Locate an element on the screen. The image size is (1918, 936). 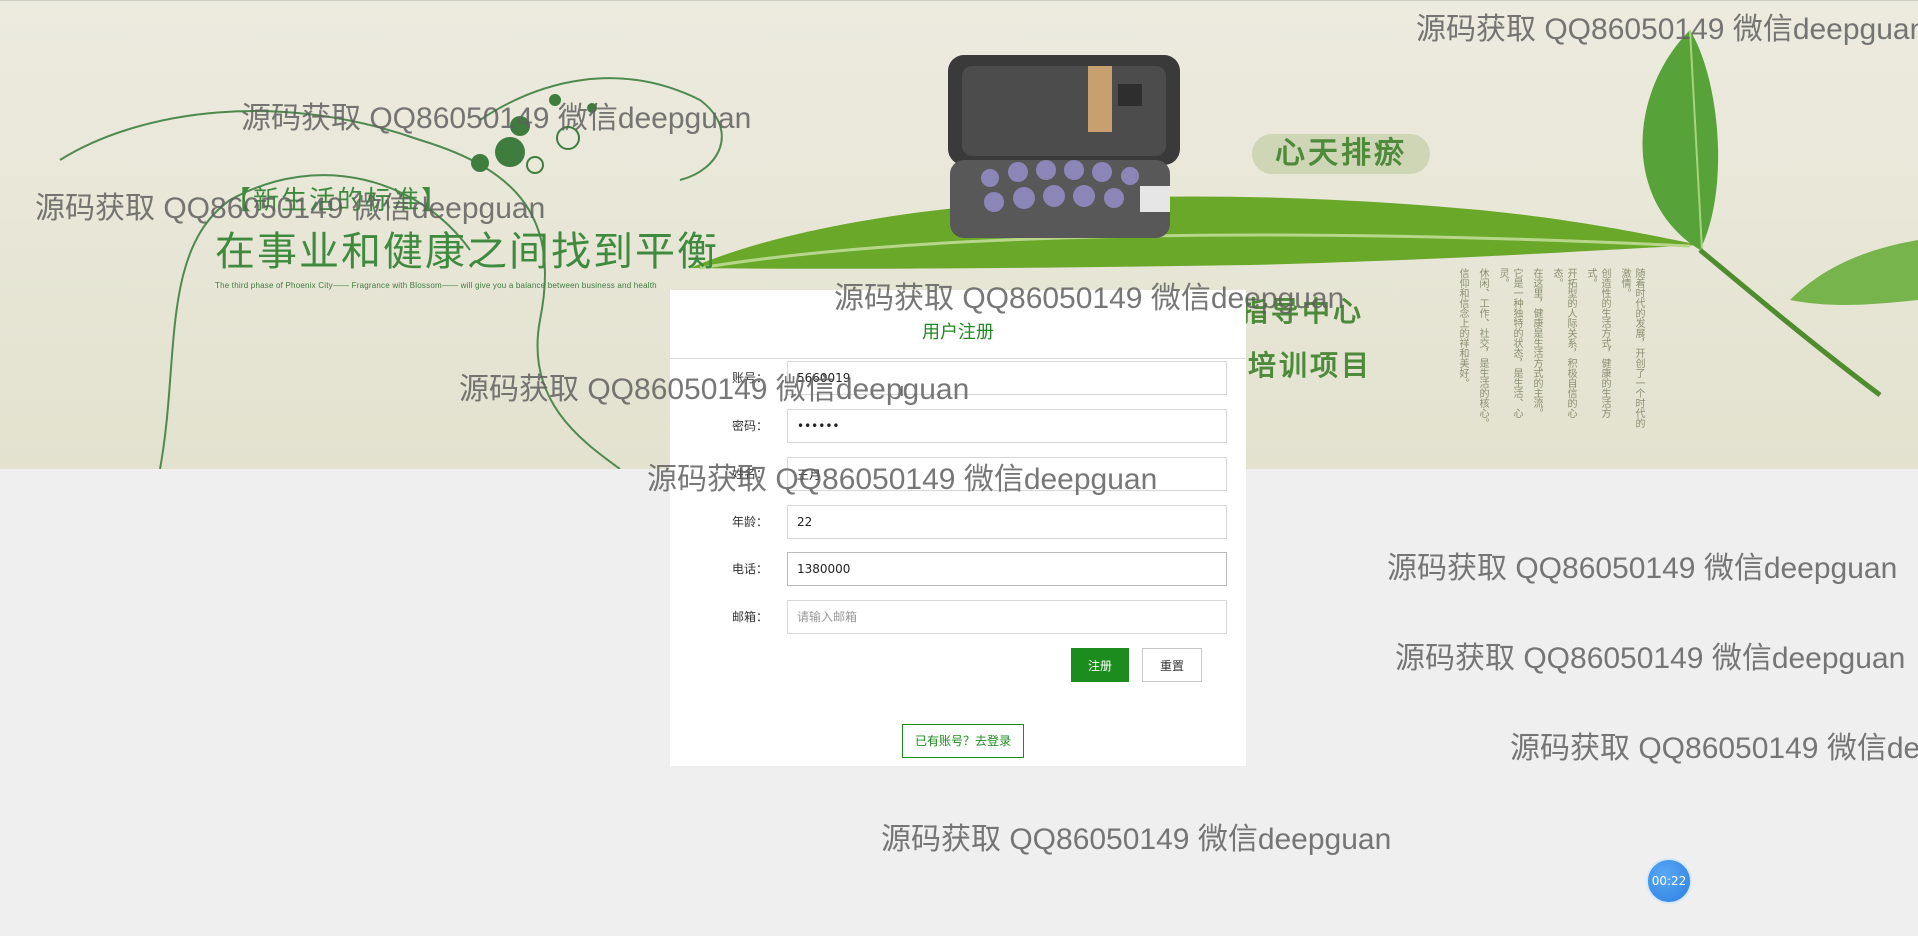
text-cursor-icon: I is located at coordinates (902, 392).